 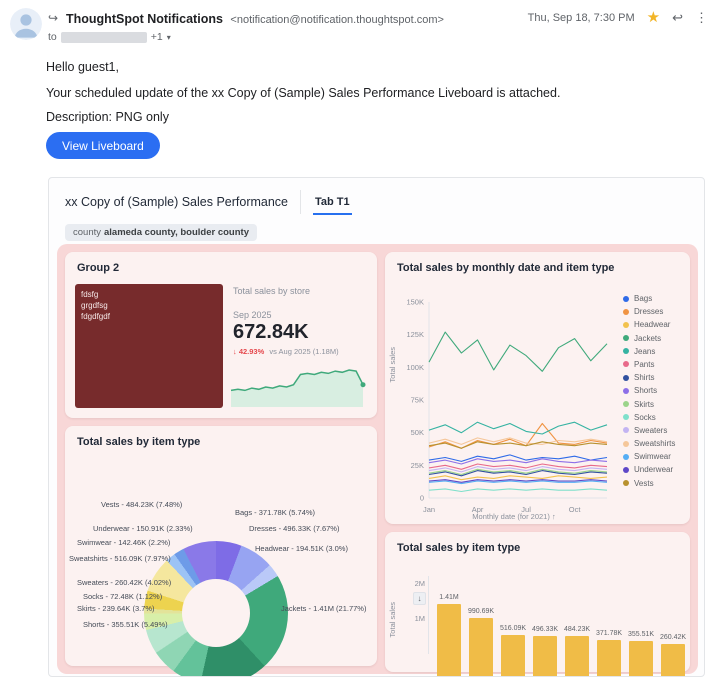 I want to click on bar-value-label: 260.42K, so click(x=673, y=637).